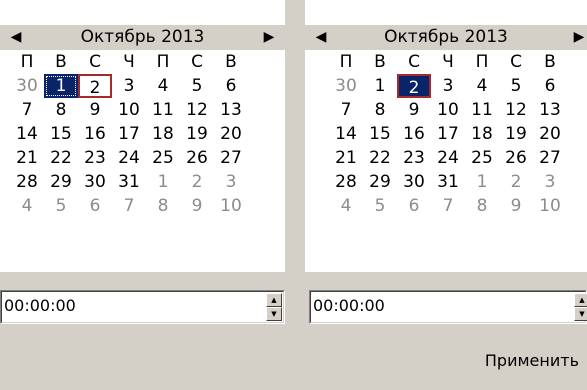 This screenshot has width=587, height=390. I want to click on selected-day-cell: 1, so click(61, 86).